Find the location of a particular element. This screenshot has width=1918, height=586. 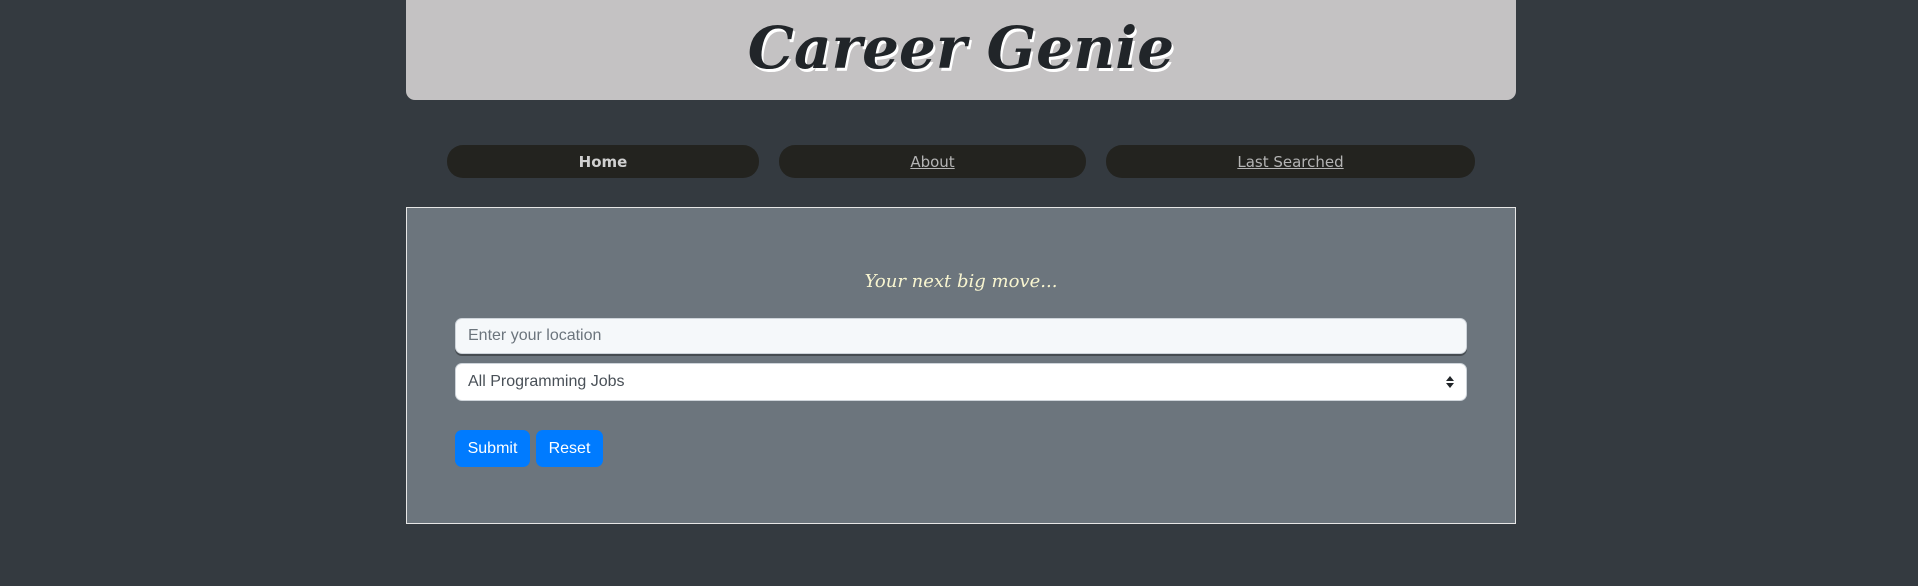

nav-item-last-searched: Last Searched is located at coordinates (1290, 161).